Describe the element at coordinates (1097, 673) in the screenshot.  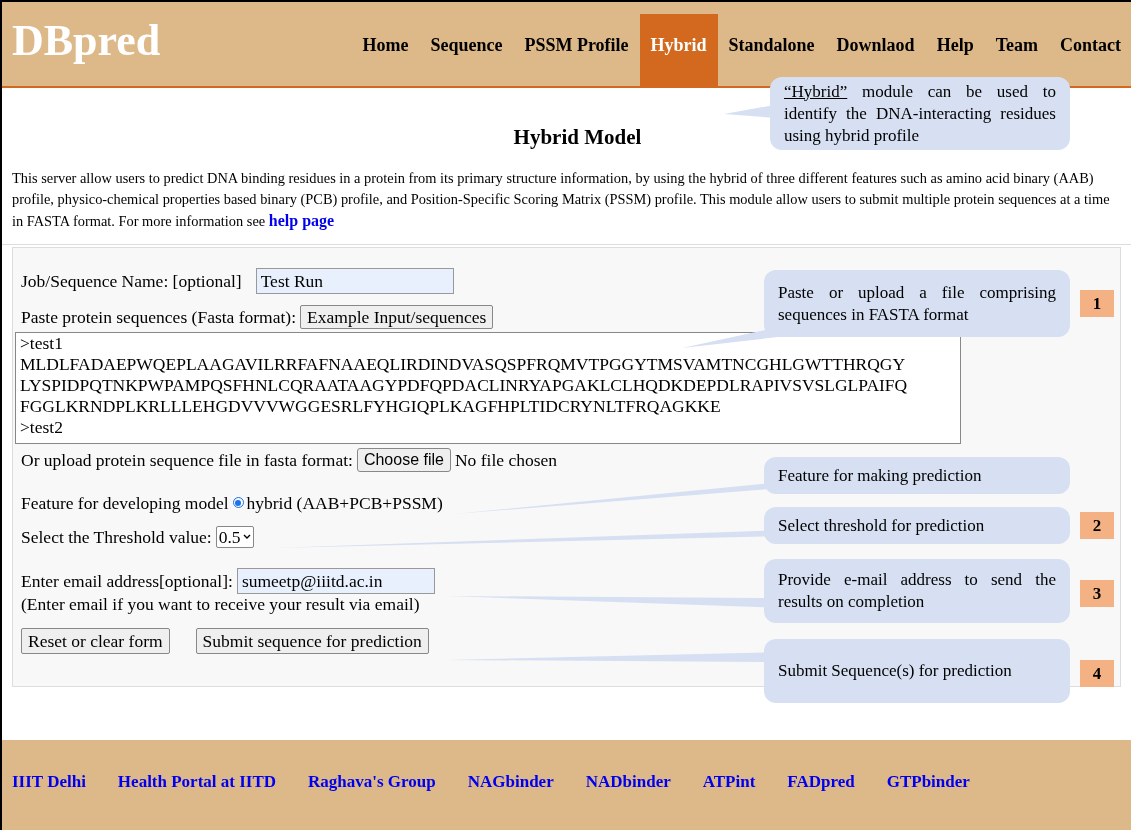
I see `step-badge: 4` at that location.